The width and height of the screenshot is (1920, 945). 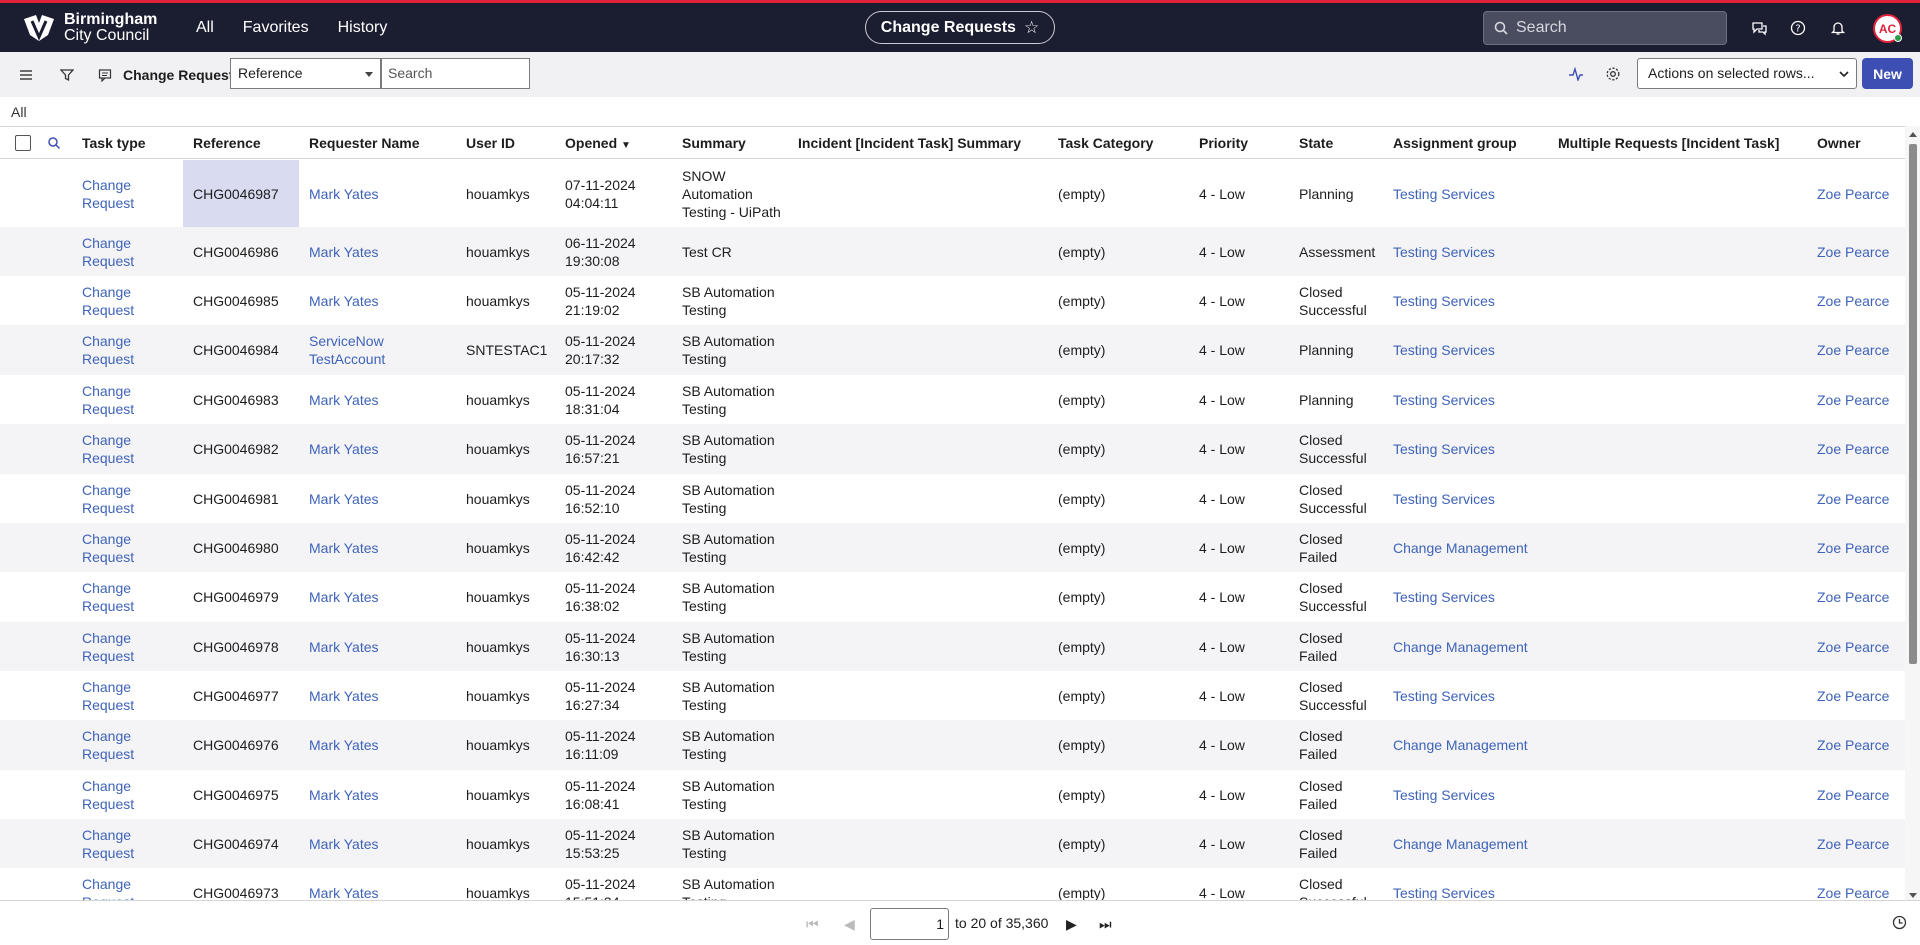 I want to click on reference-cell: CHG0046982, so click(x=241, y=449).